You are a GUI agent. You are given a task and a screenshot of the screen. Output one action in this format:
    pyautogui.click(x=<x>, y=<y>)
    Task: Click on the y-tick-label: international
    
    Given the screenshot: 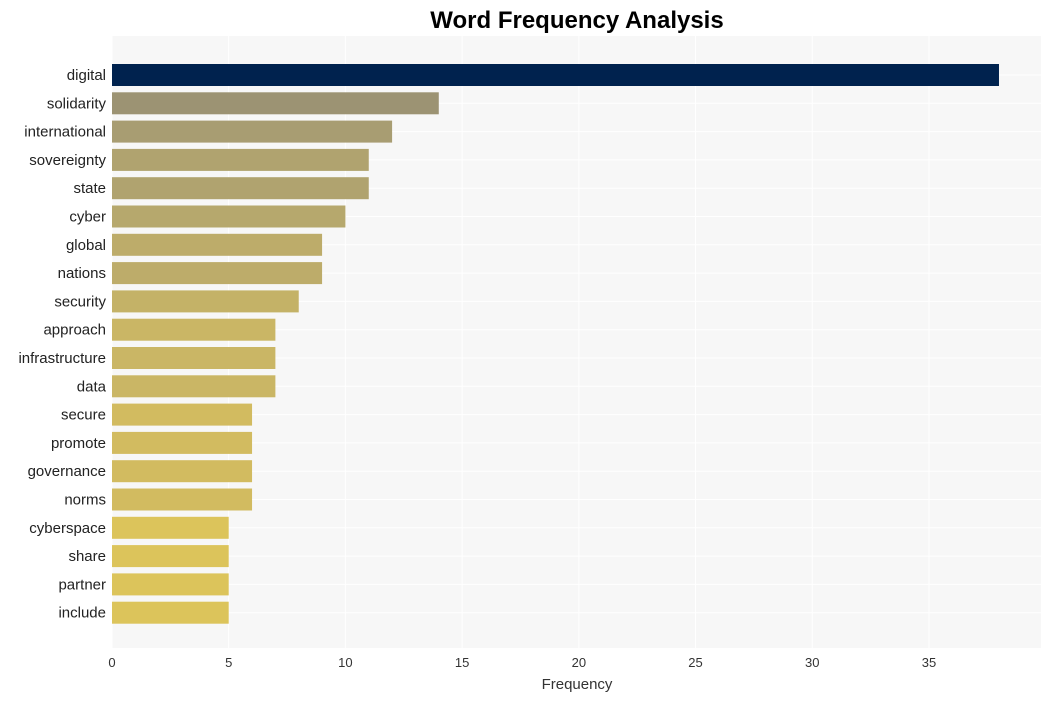 What is the action you would take?
    pyautogui.click(x=65, y=132)
    